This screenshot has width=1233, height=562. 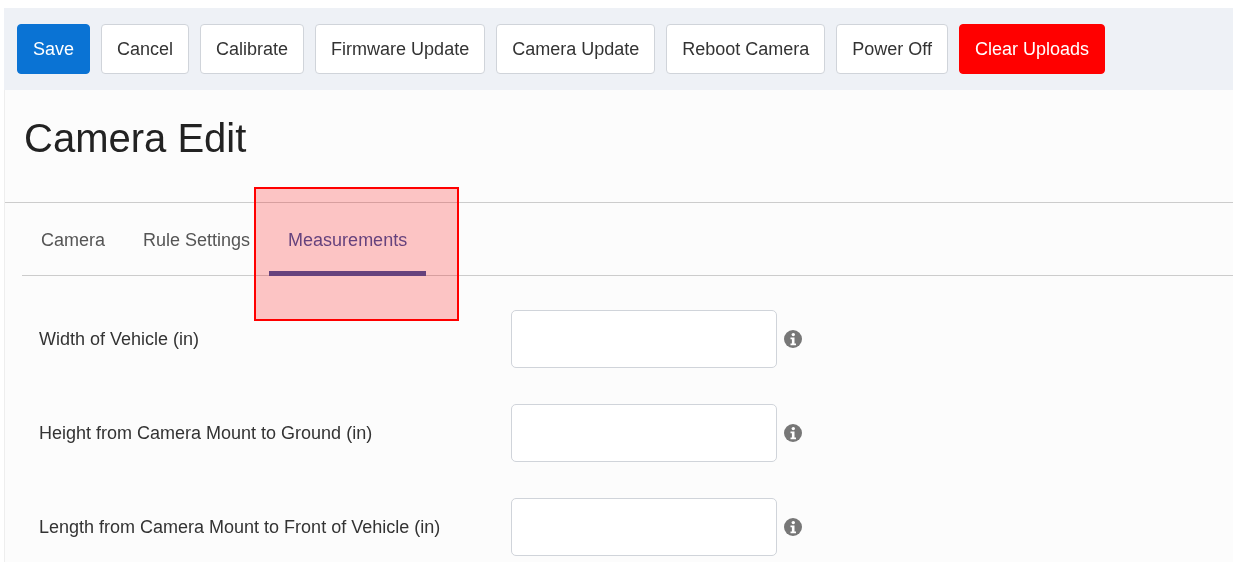 What do you see at coordinates (746, 49) in the screenshot?
I see `toolbar-button: Reboot Camera` at bounding box center [746, 49].